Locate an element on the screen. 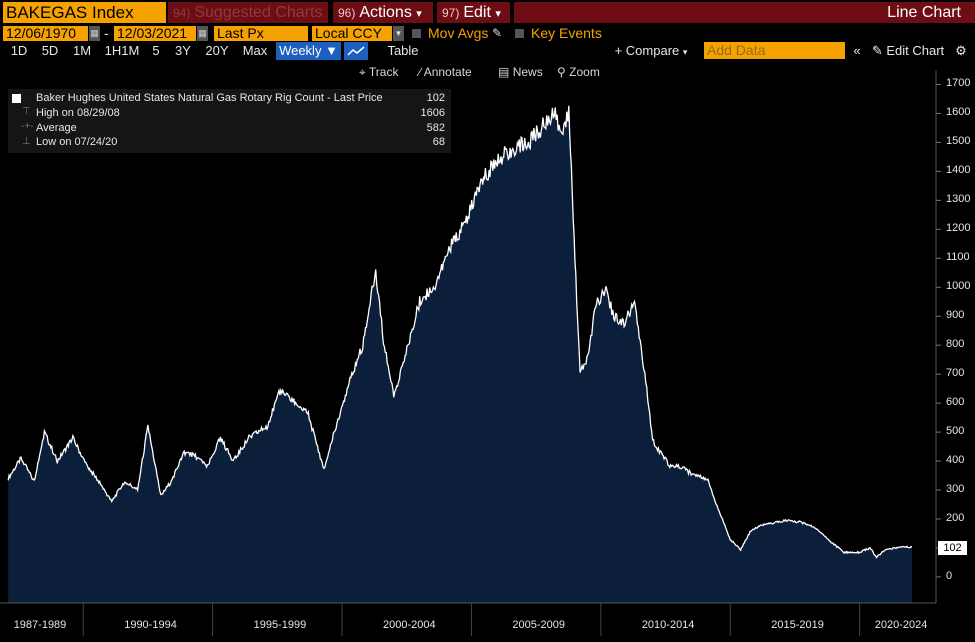 The width and height of the screenshot is (975, 642). x-tick-label: 2015-2019 is located at coordinates (797, 625).